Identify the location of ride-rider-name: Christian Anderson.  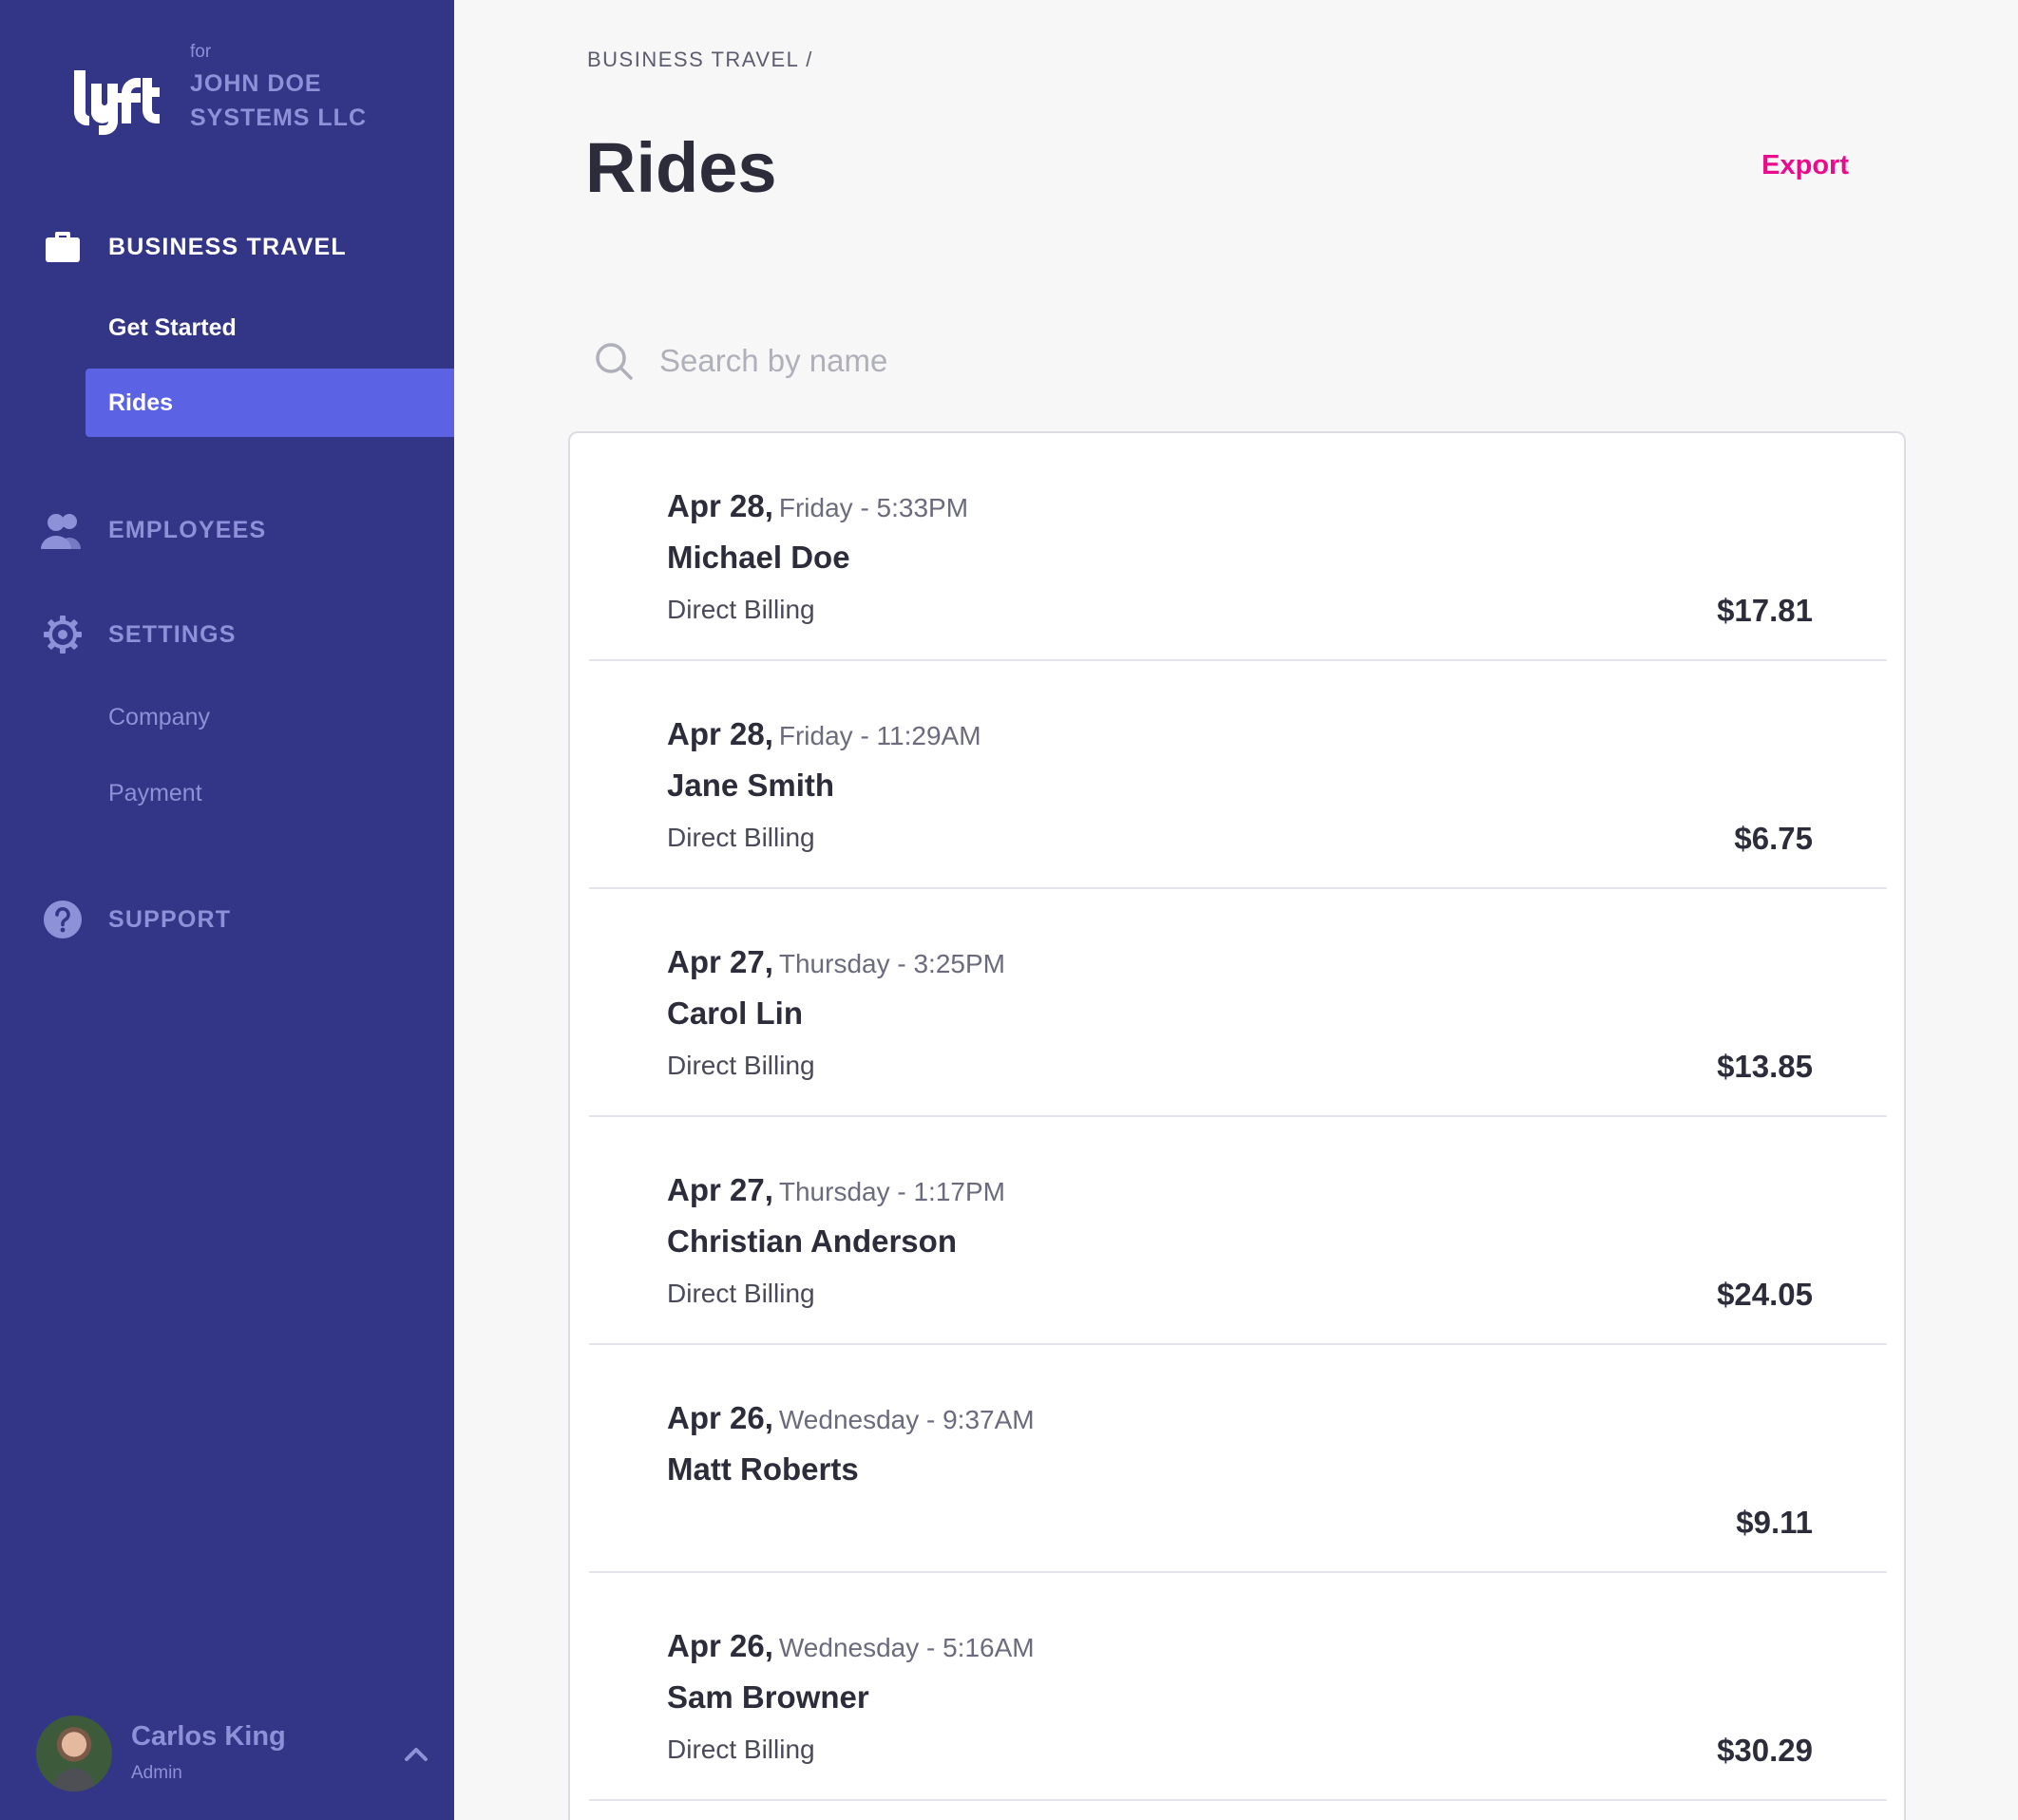
(812, 1241).